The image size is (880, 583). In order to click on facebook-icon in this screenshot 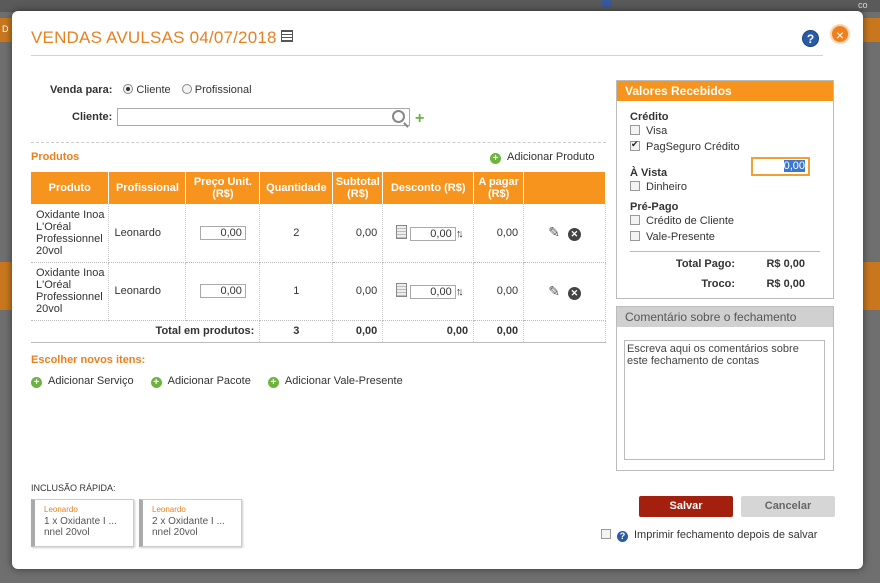, I will do `click(607, 4)`.